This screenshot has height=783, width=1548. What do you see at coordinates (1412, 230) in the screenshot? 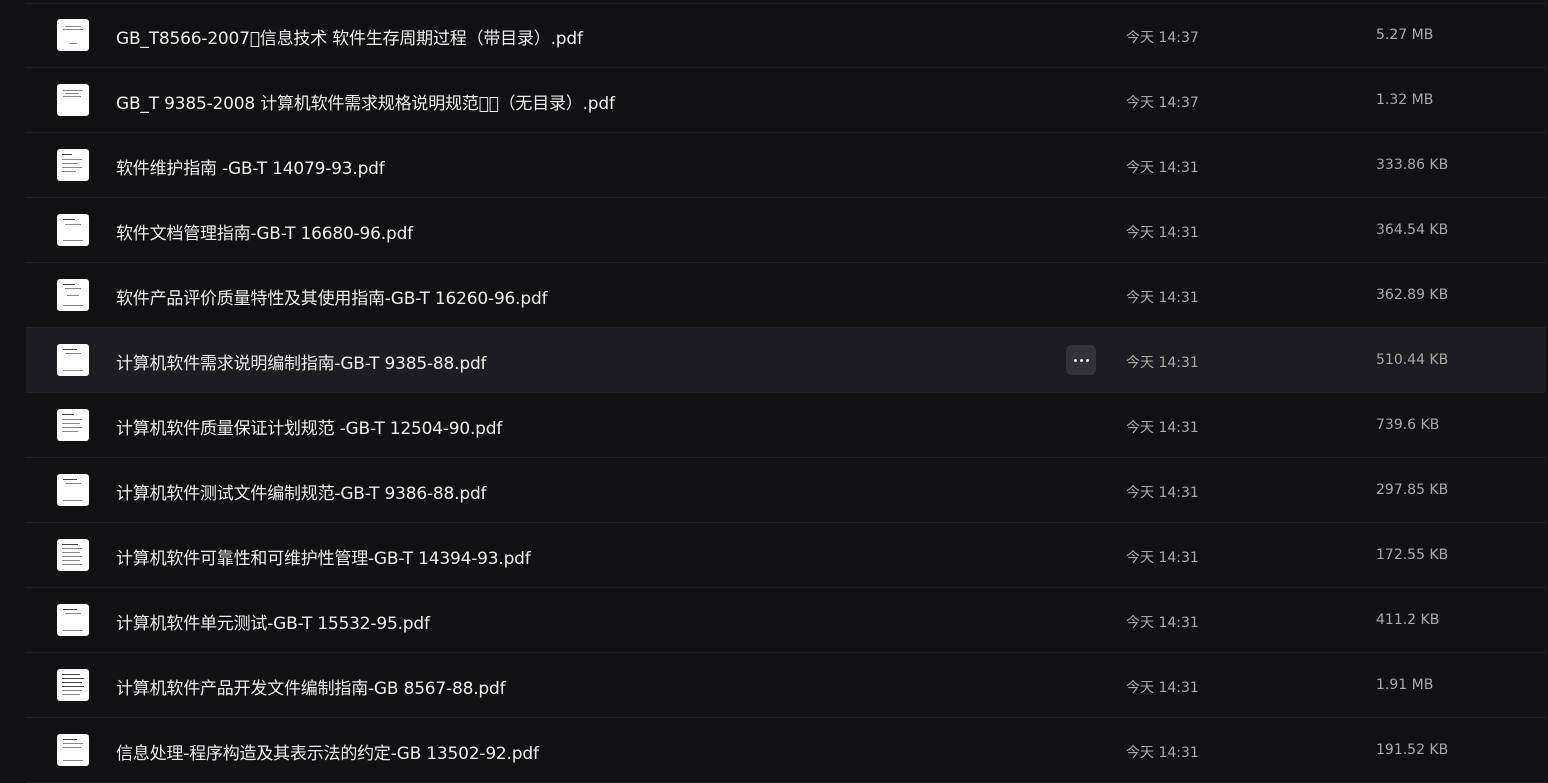
I see `file-size: 364.54 KB` at bounding box center [1412, 230].